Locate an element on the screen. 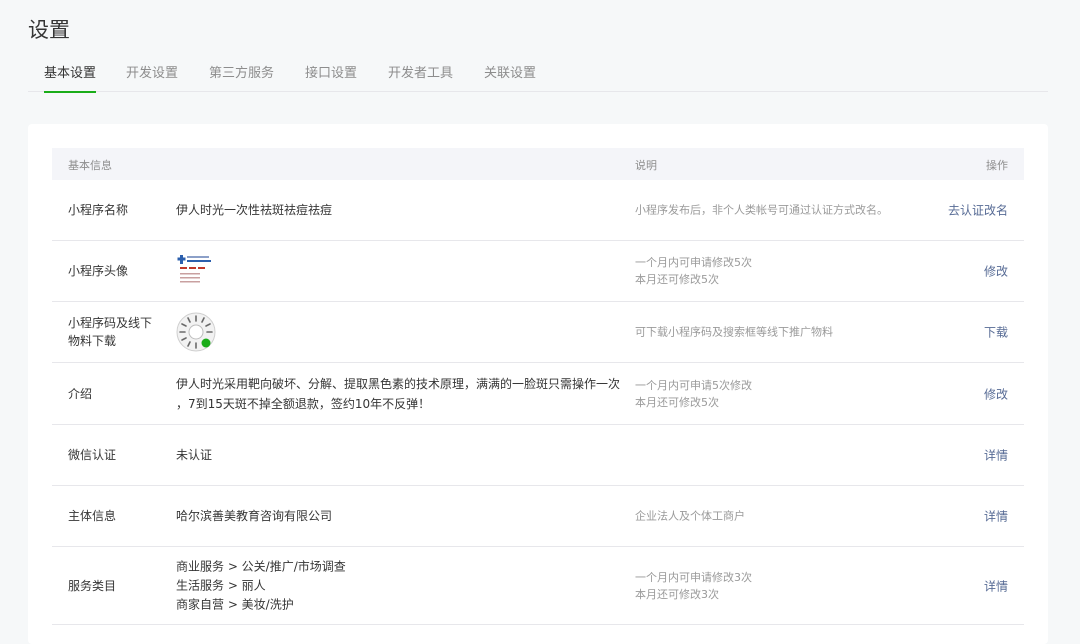  row-description: 小程序发布后，非个人类帐号可通过认证方式改名。 is located at coordinates (761, 210).